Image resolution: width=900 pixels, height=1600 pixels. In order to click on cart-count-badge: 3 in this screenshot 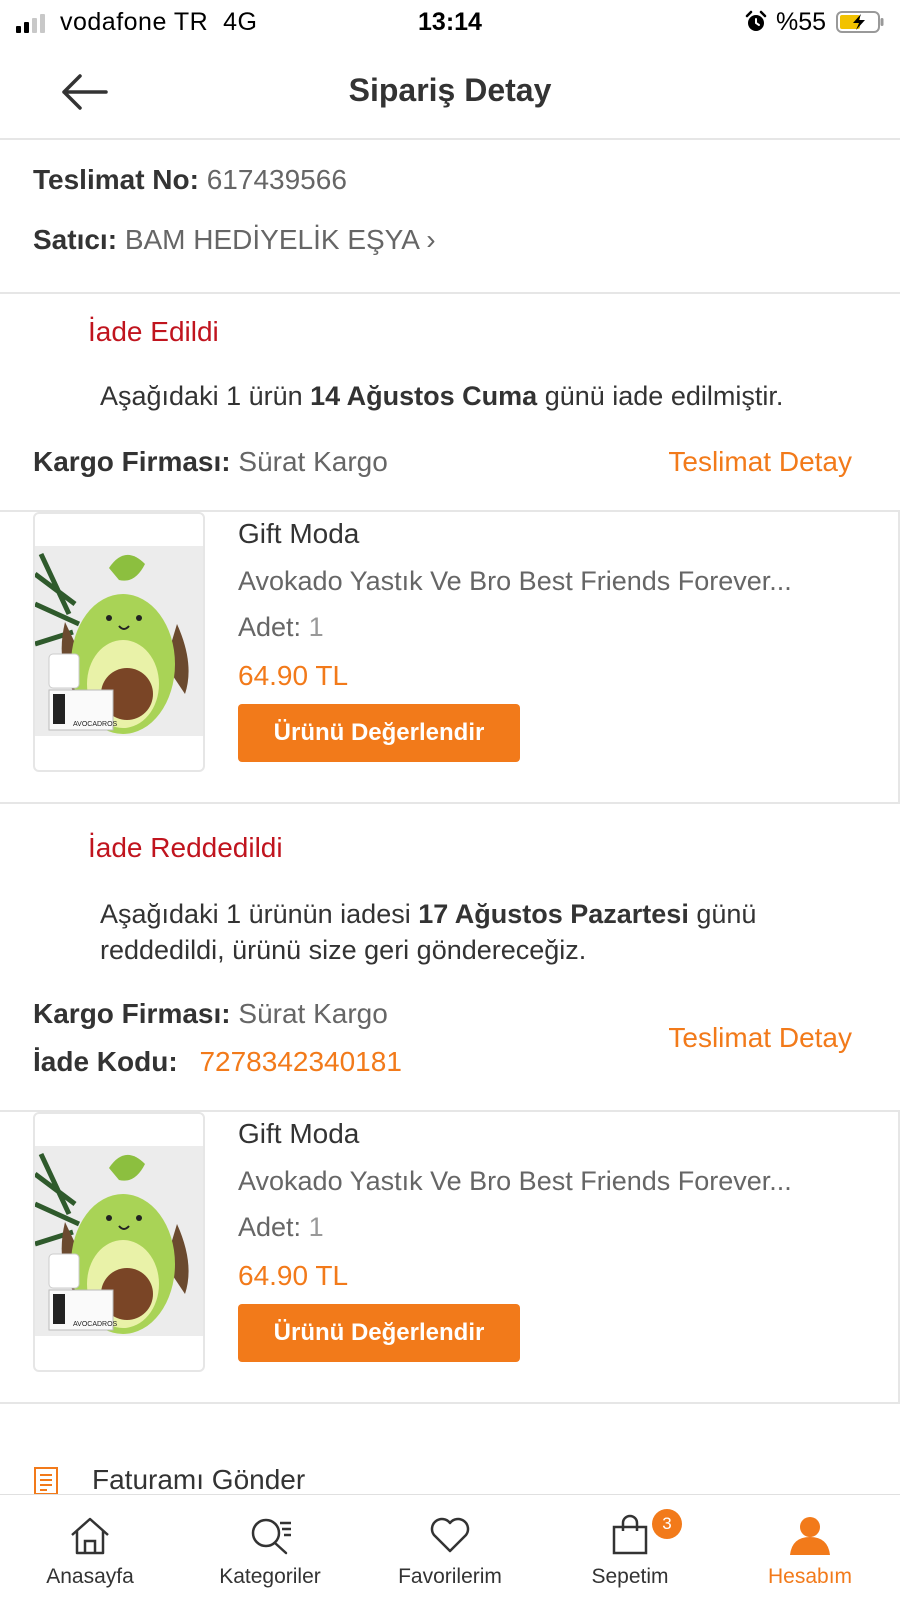, I will do `click(667, 1524)`.